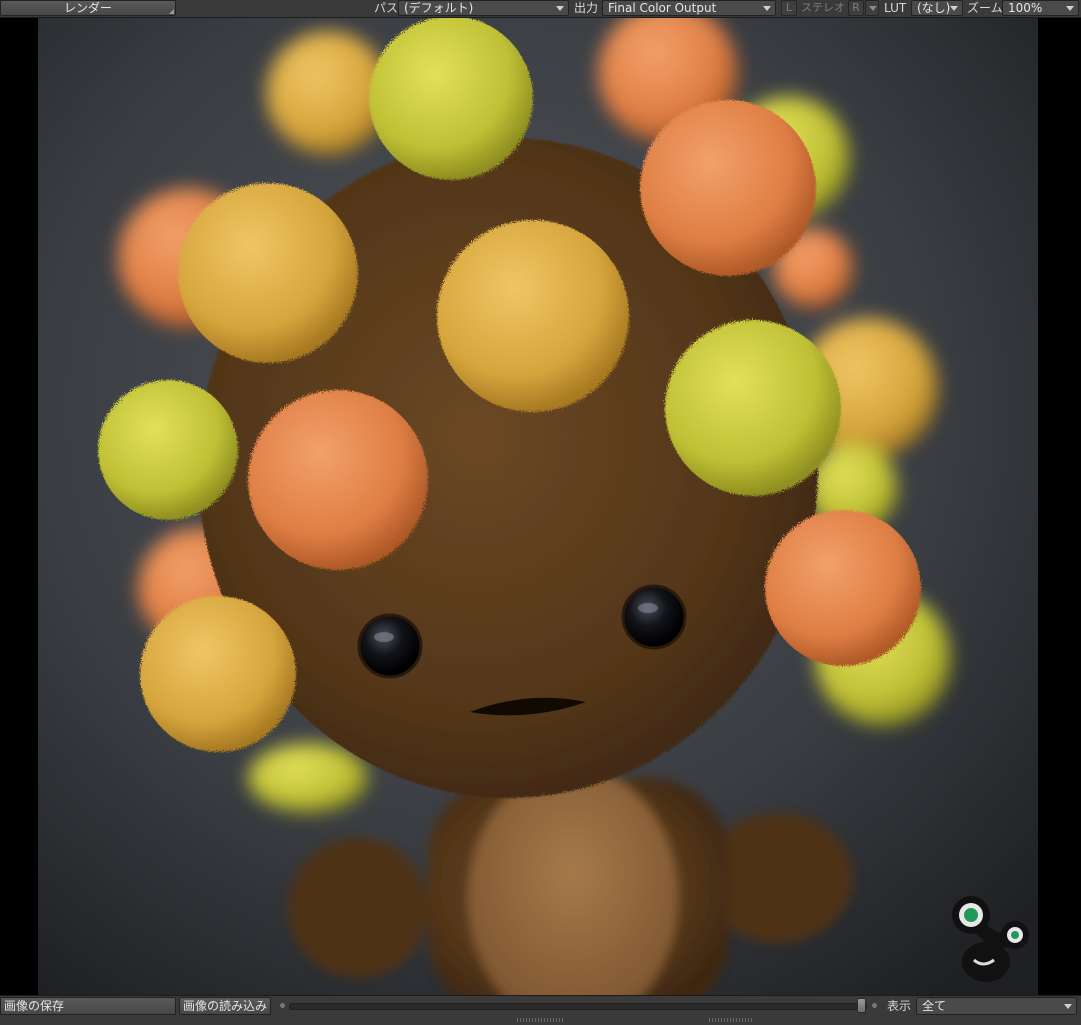 This screenshot has width=1081, height=1025. I want to click on load-image-label: 画像の読み込み, so click(225, 1006).